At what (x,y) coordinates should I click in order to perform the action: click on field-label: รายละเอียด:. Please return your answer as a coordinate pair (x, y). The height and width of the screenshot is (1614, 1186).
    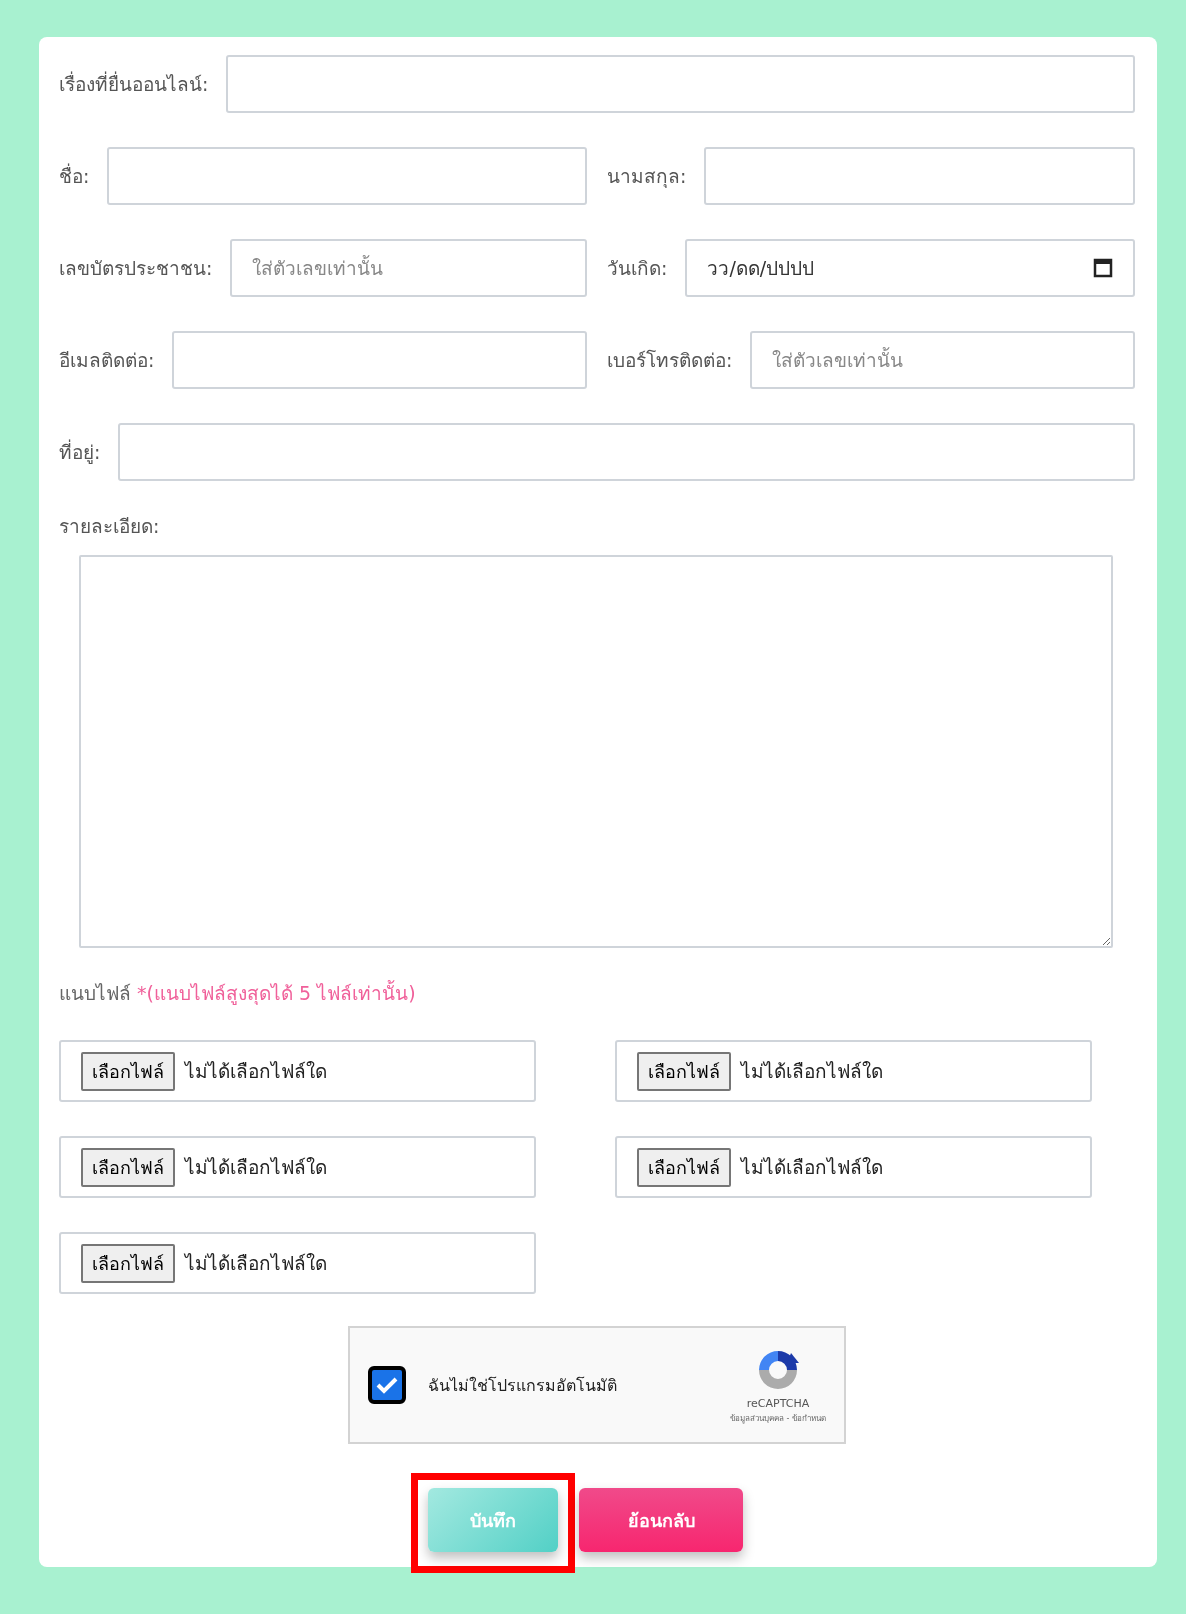
    Looking at the image, I should click on (110, 526).